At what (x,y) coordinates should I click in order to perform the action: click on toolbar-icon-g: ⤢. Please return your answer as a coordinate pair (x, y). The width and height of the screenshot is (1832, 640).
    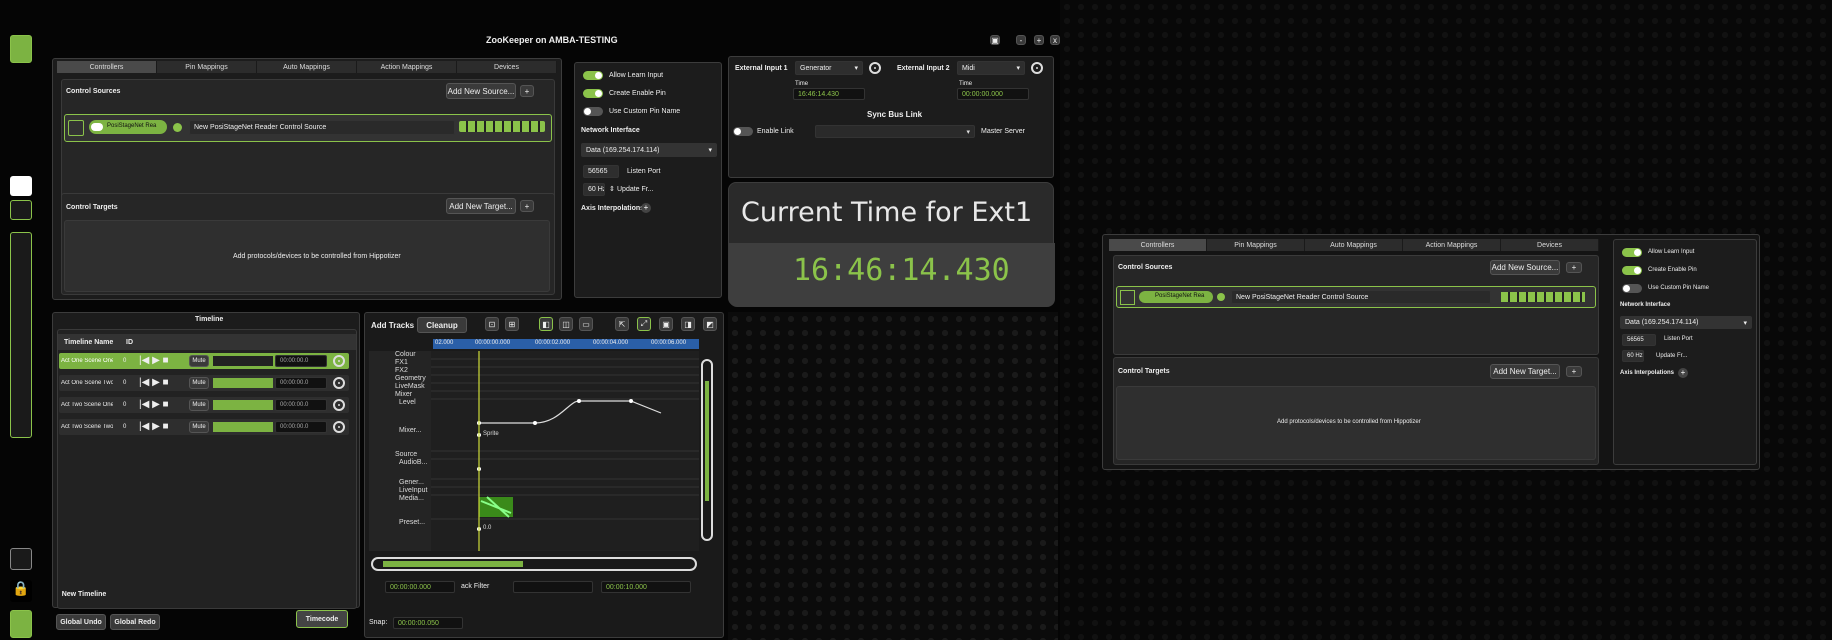
    Looking at the image, I should click on (644, 324).